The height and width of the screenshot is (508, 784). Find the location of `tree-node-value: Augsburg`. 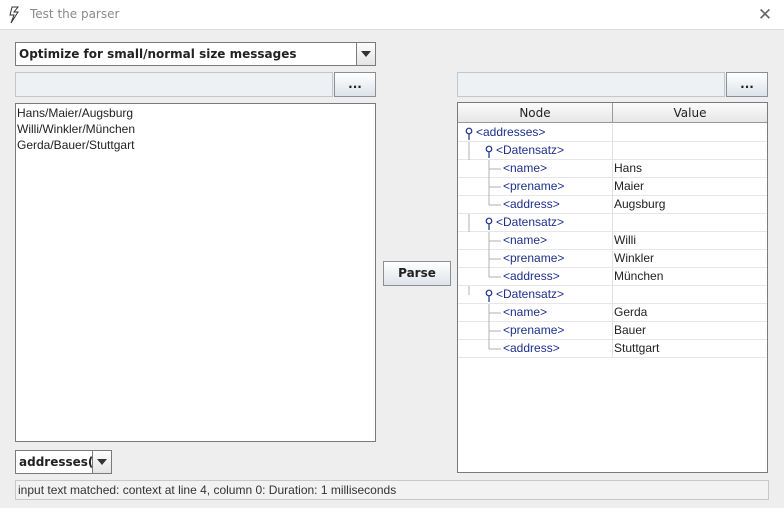

tree-node-value: Augsburg is located at coordinates (640, 204).